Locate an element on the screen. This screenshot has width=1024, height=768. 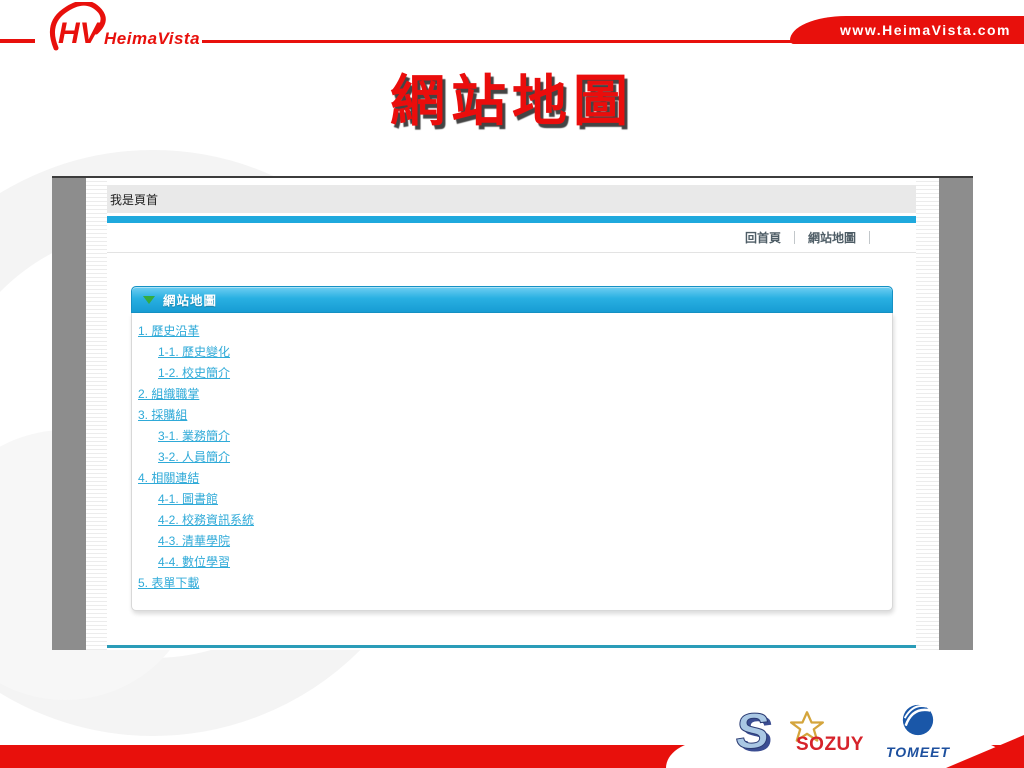
nav-link: 回首頁 is located at coordinates (763, 237).